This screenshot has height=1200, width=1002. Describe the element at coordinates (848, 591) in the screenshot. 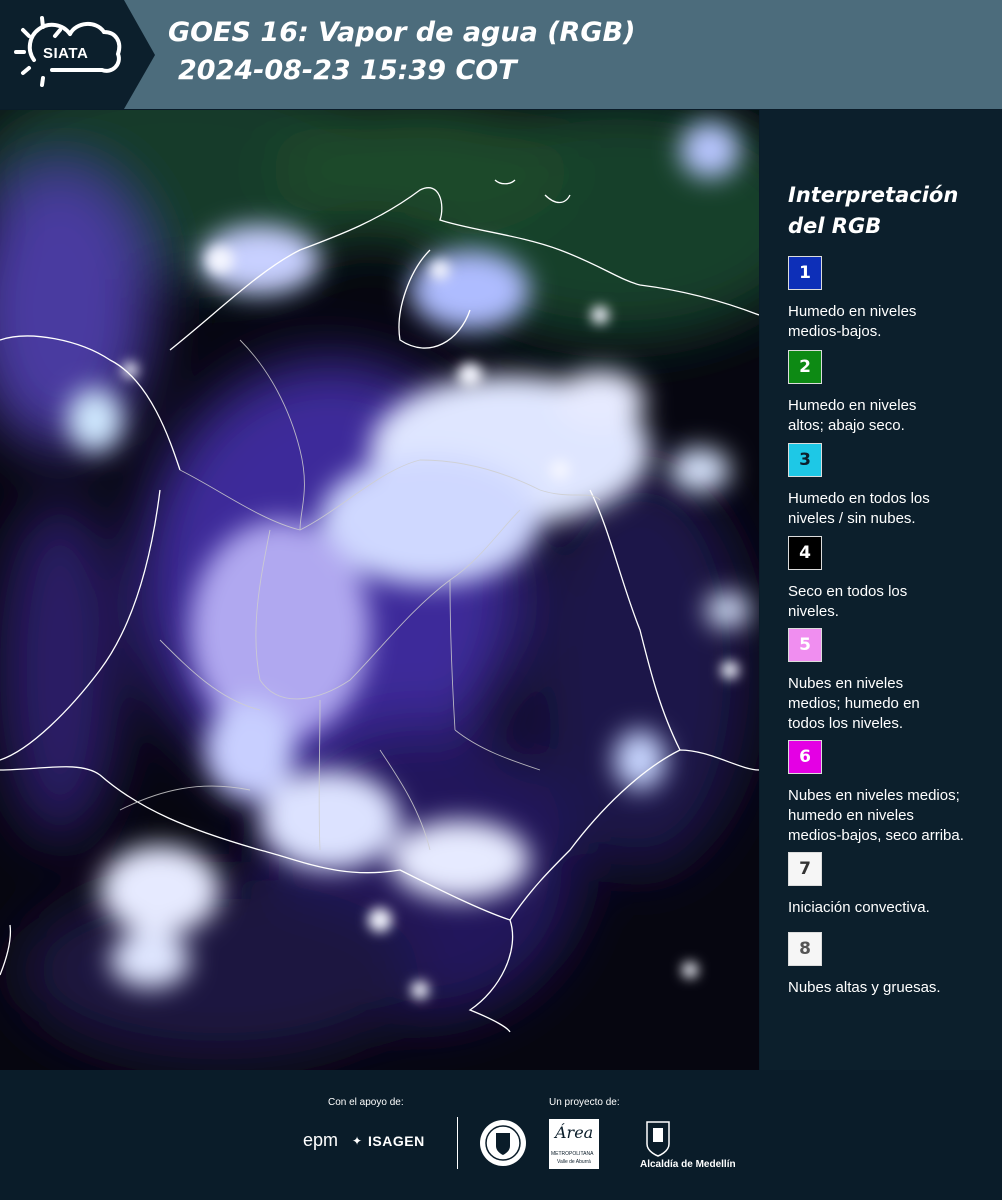

I see `legend-description-line: Seco en todos los` at that location.